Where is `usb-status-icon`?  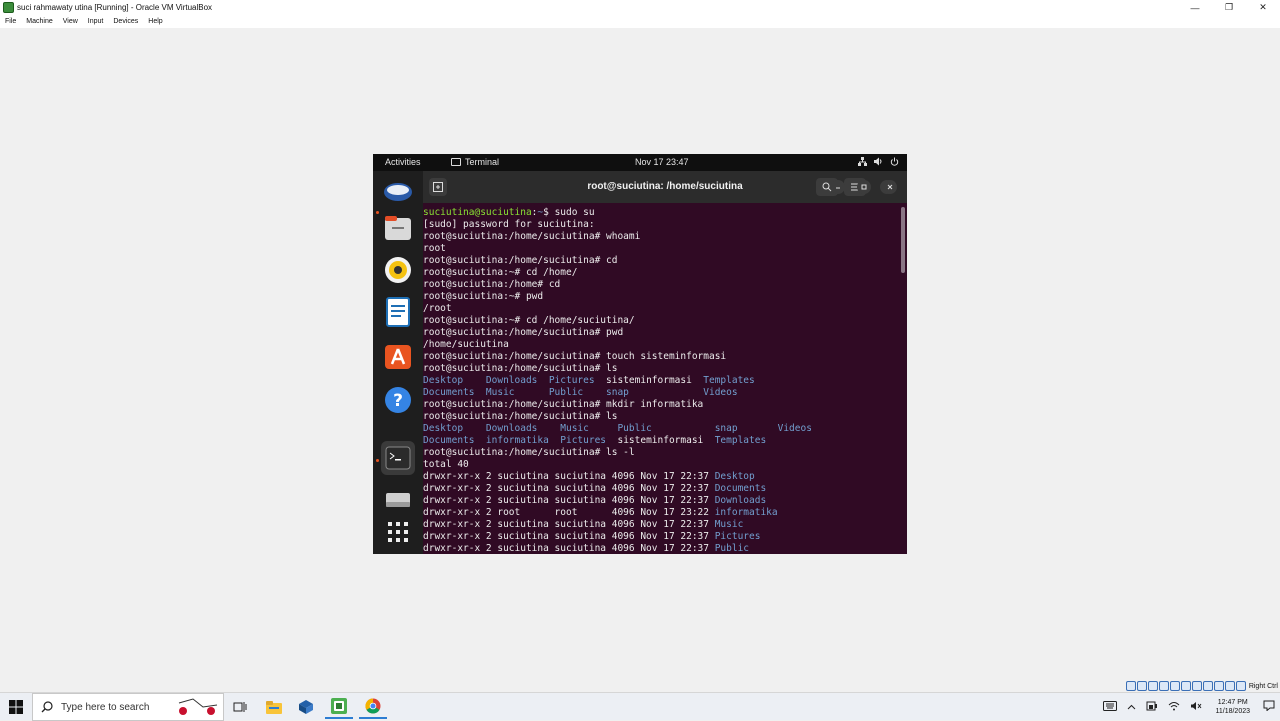 usb-status-icon is located at coordinates (1174, 686).